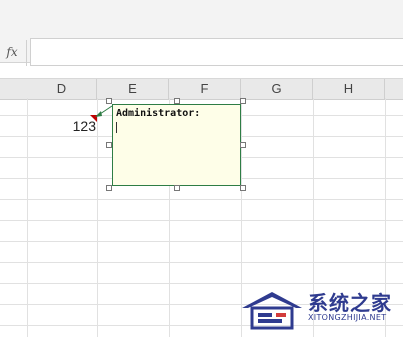 Image resolution: width=403 pixels, height=337 pixels. What do you see at coordinates (349, 89) in the screenshot?
I see `column-header-h: H` at bounding box center [349, 89].